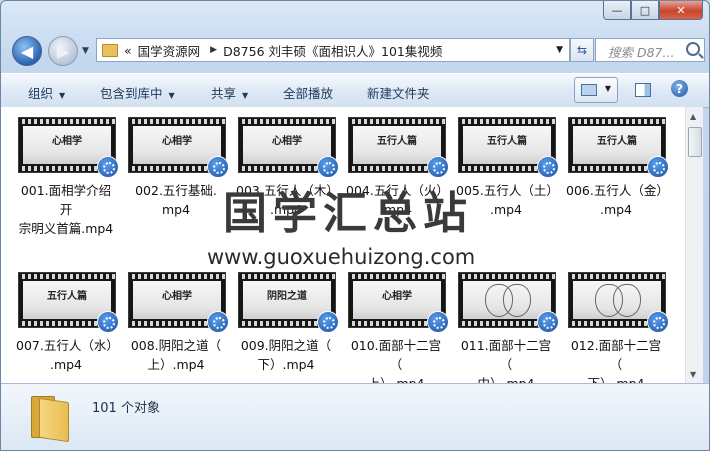 Image resolution: width=710 pixels, height=451 pixels. I want to click on file-name: 001.面相学介绍开宗明义首篇.mp4, so click(66, 209).